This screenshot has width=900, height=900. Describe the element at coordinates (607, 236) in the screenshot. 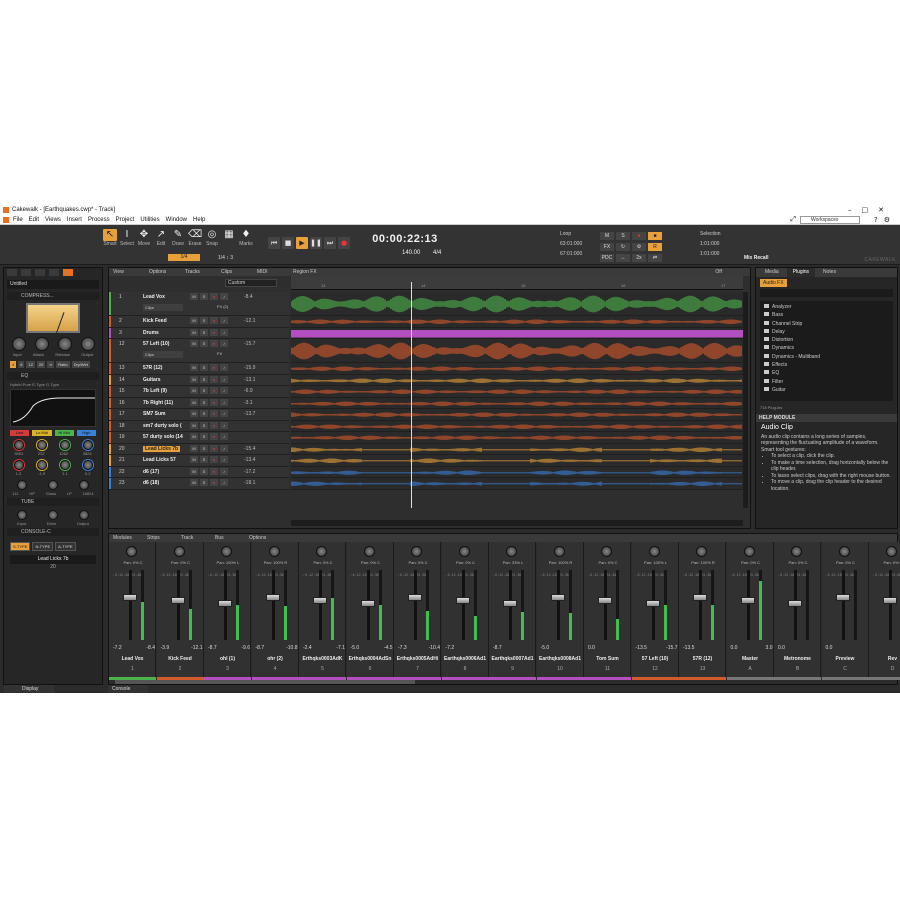

I see `mode-button: M` at that location.